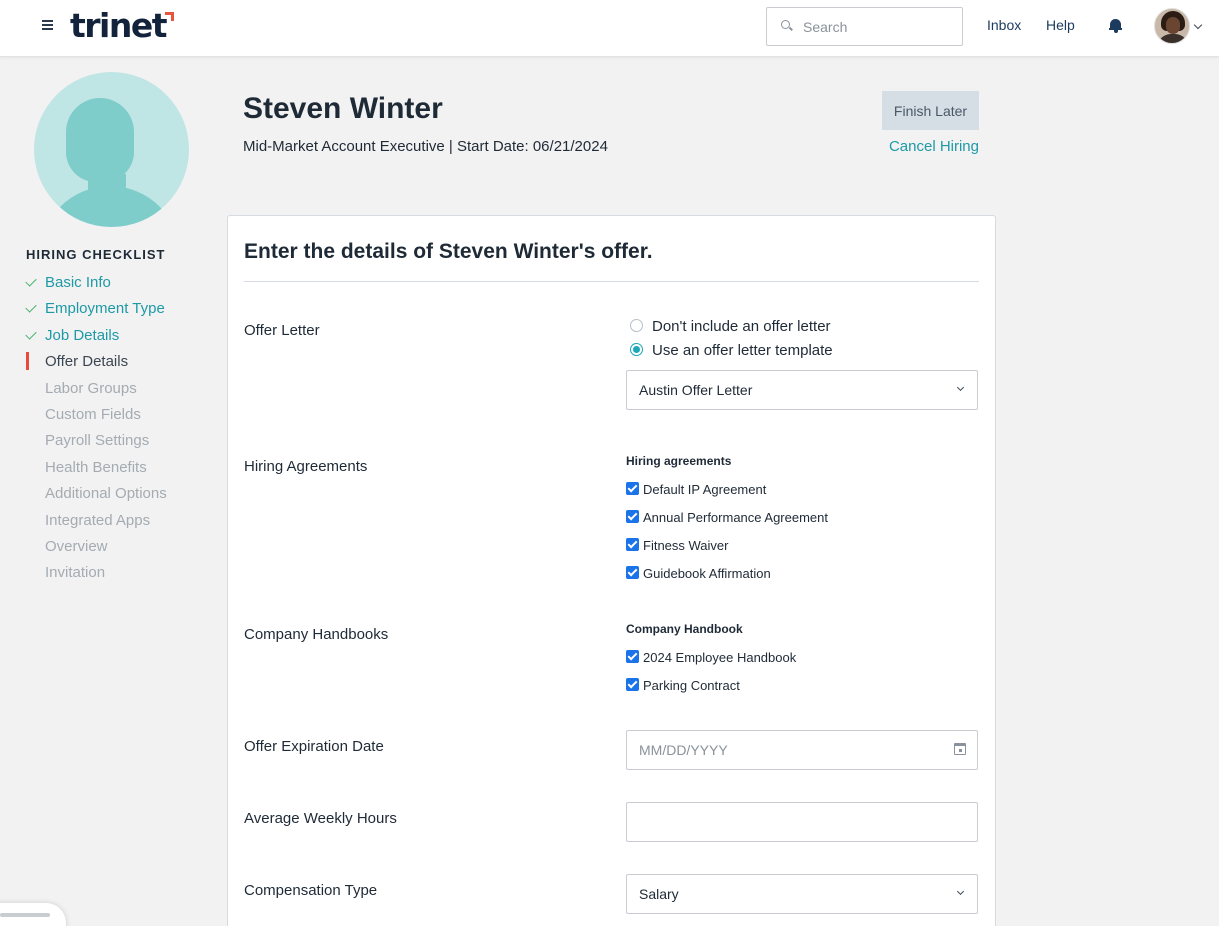 The width and height of the screenshot is (1219, 926). Describe the element at coordinates (106, 494) in the screenshot. I see `checklist-item-label: Additional Options` at that location.